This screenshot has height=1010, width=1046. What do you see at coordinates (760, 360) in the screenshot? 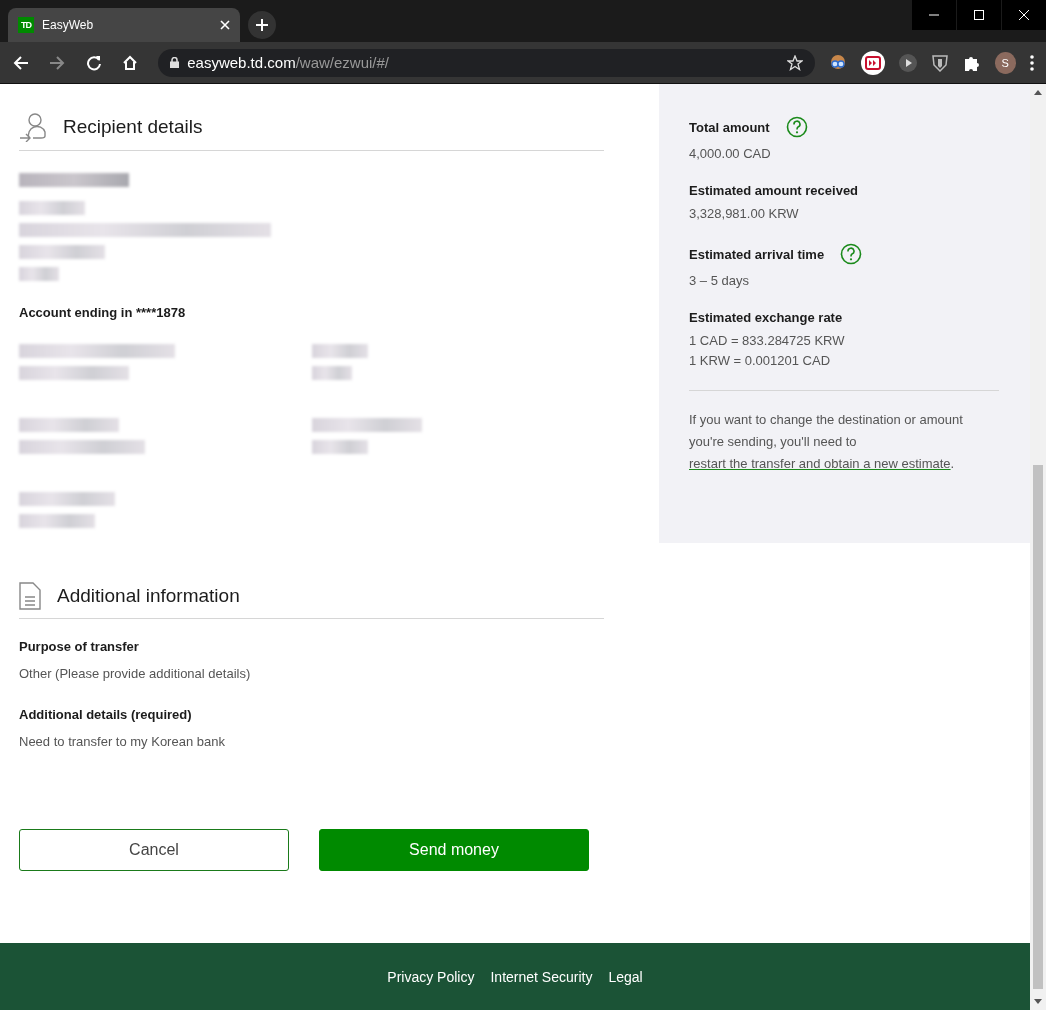
I see `summary-value: 1 KRW = 0.001201 CAD` at bounding box center [760, 360].